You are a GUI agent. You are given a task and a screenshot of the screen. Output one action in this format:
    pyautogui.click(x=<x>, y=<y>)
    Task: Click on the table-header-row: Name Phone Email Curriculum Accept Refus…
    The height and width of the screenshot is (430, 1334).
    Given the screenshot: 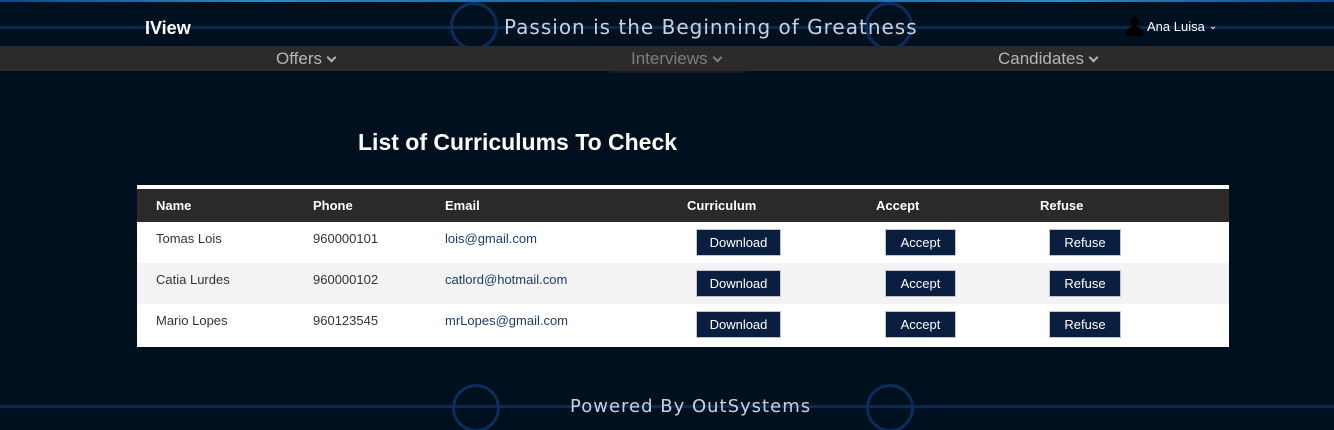 What is the action you would take?
    pyautogui.click(x=683, y=205)
    